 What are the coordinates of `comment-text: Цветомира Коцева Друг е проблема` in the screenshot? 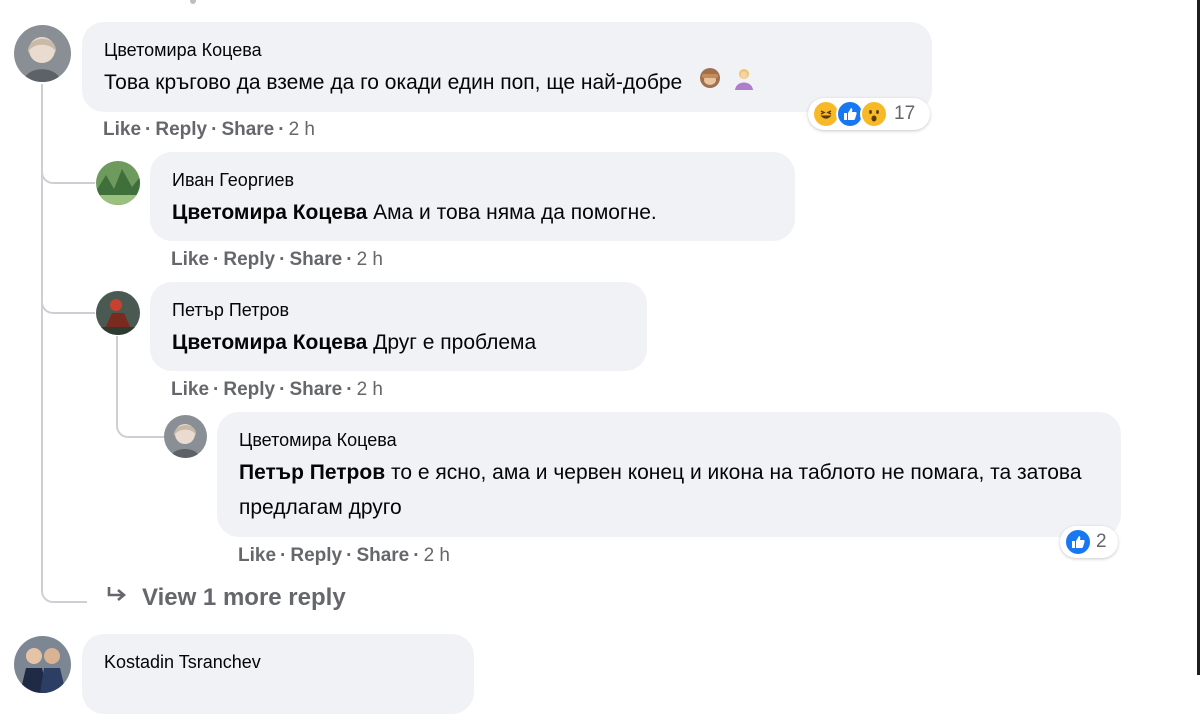 It's located at (354, 342).